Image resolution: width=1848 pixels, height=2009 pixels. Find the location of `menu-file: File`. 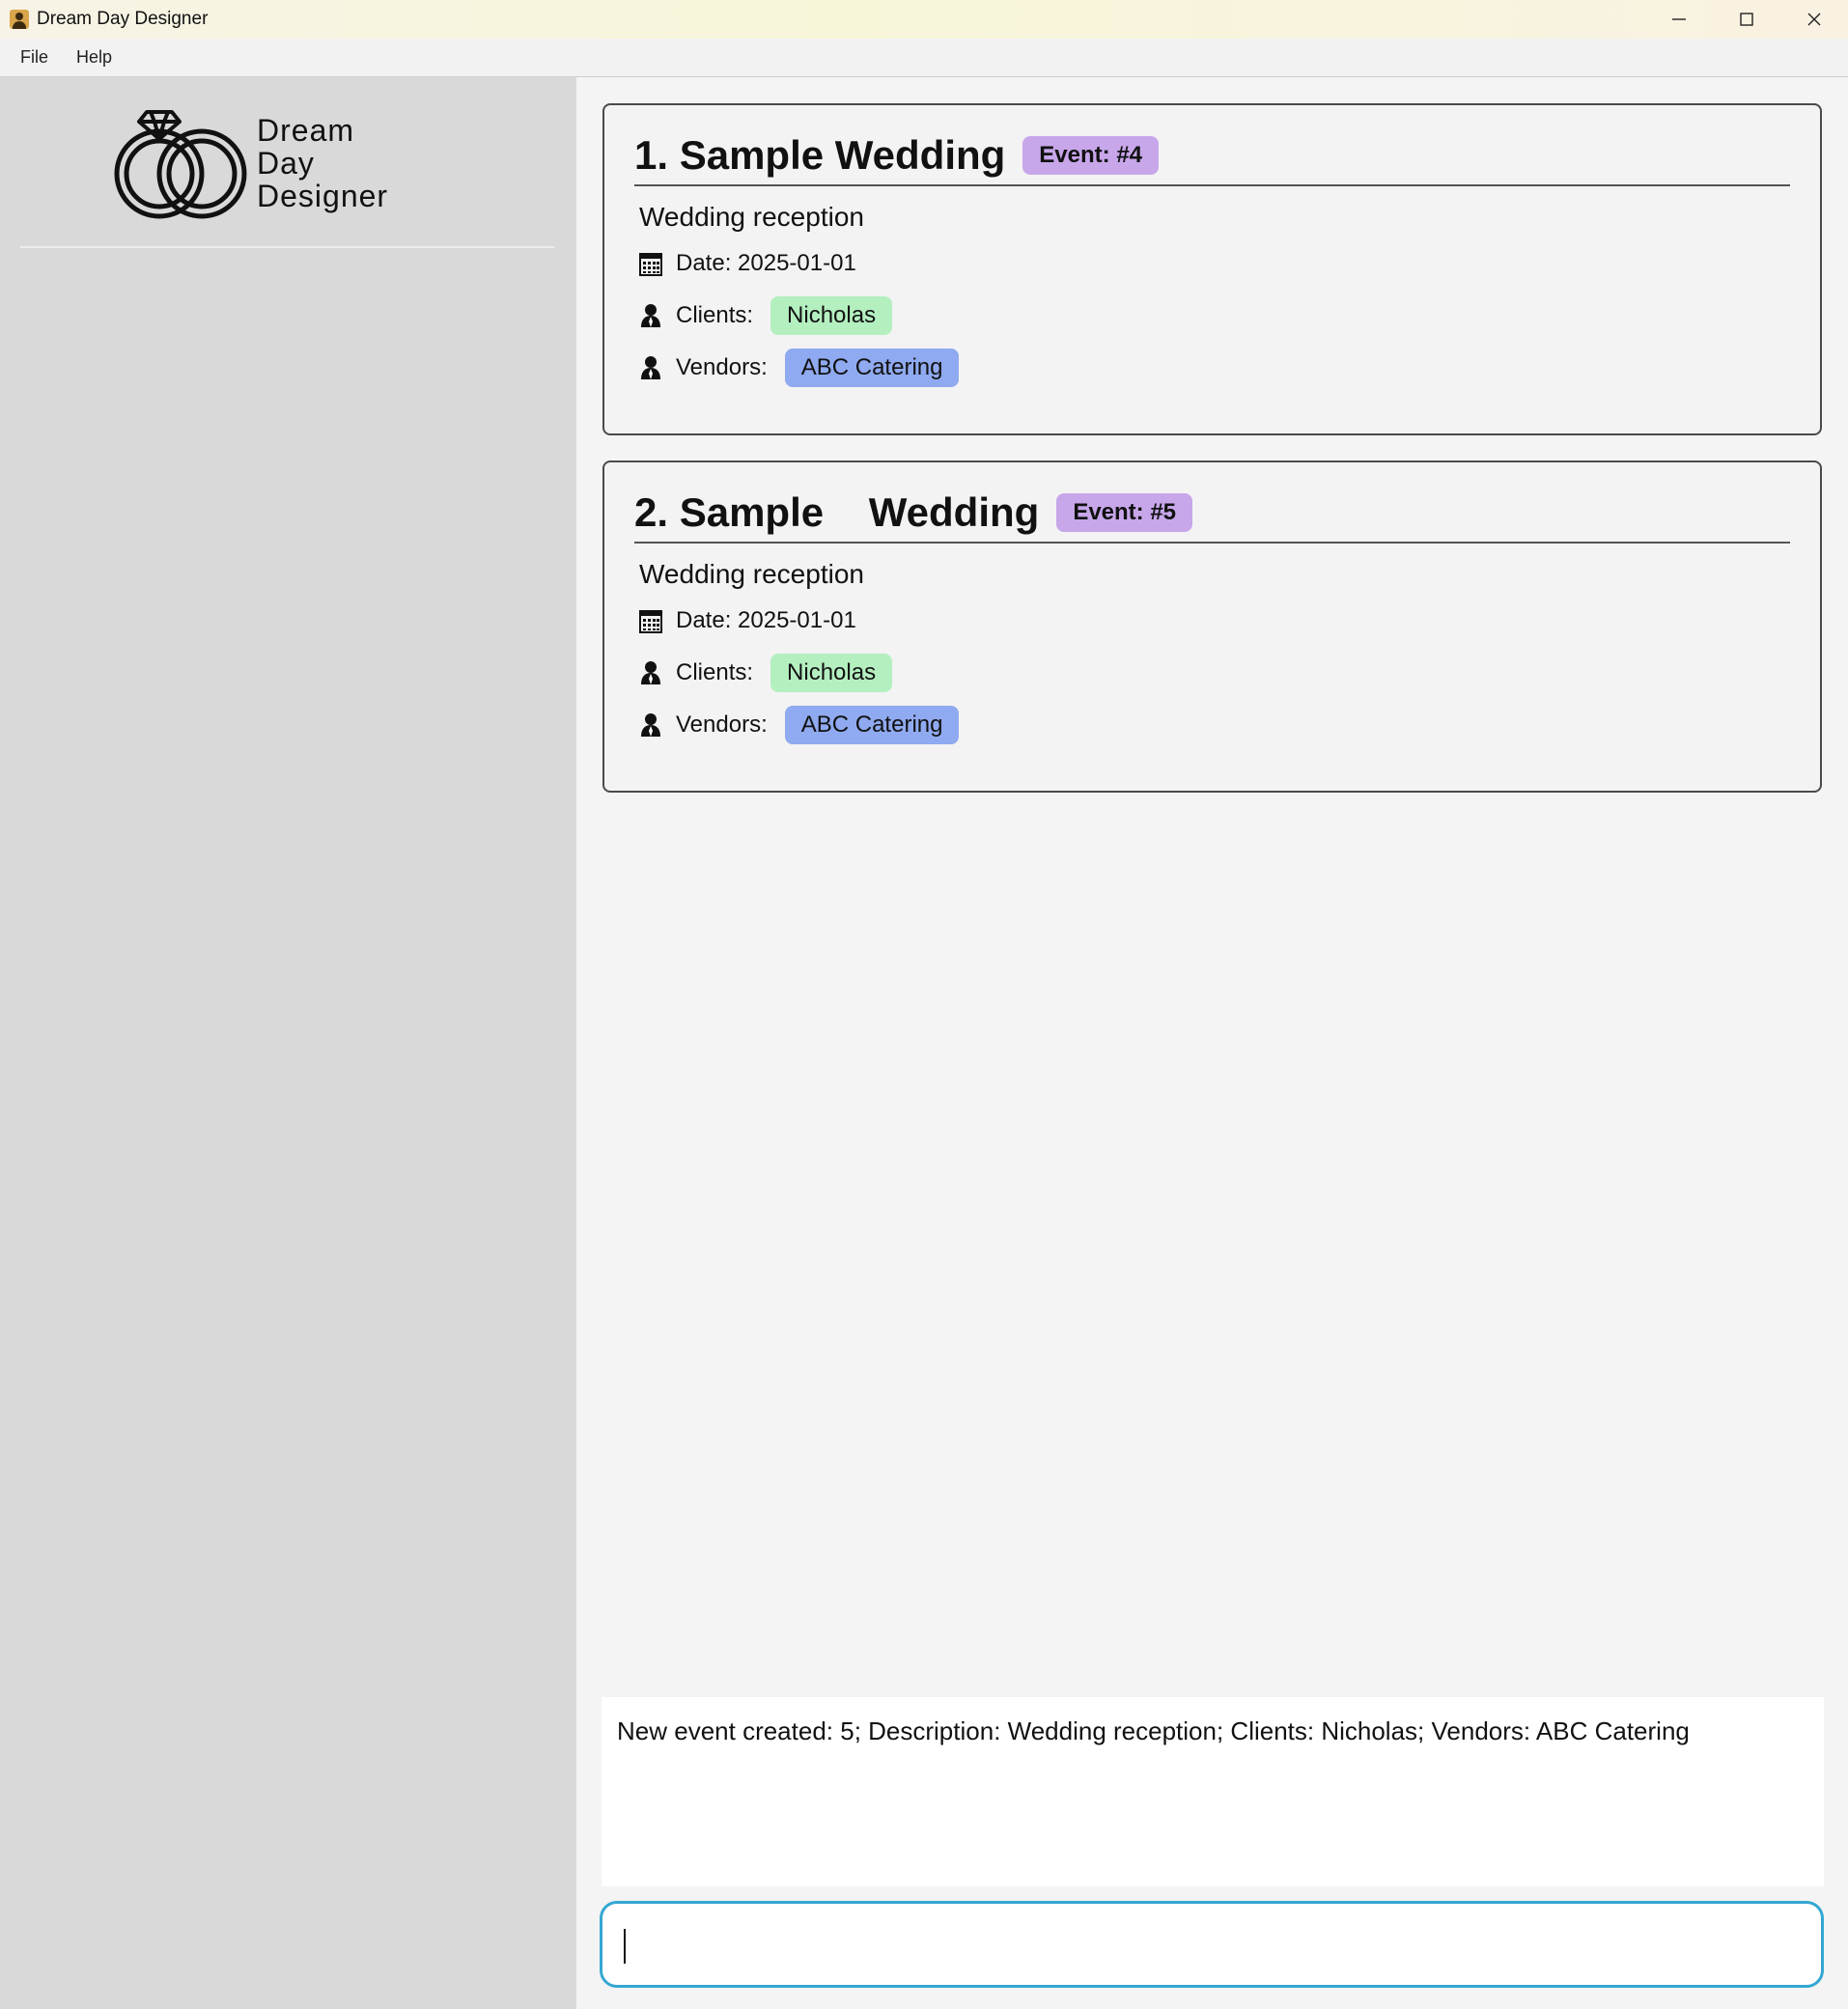

menu-file: File is located at coordinates (34, 57).